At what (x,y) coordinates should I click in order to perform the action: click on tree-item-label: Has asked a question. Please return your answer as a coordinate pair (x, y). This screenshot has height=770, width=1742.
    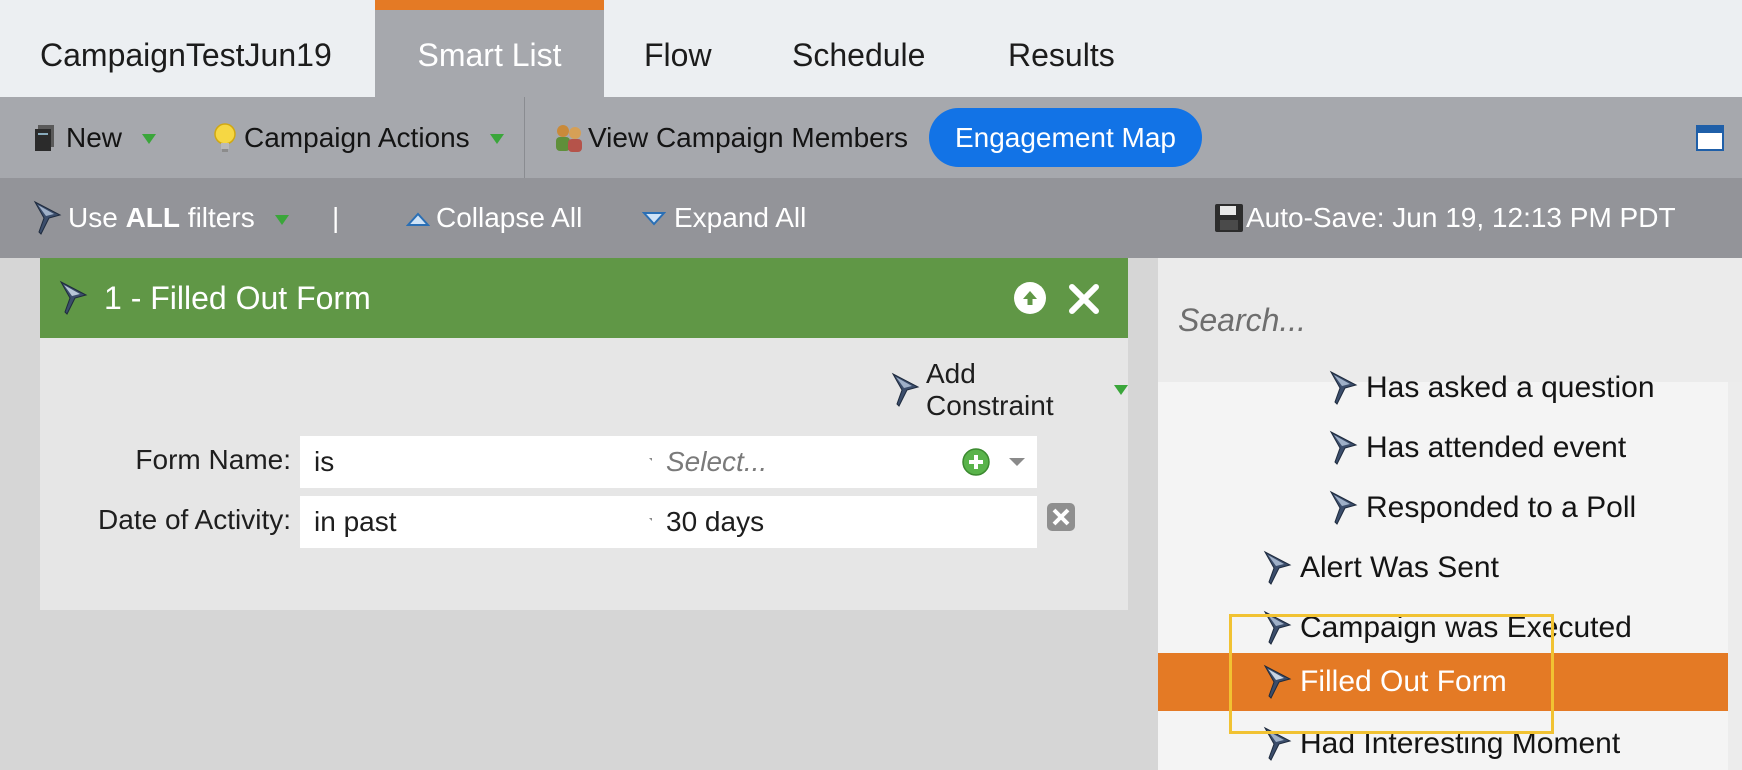
    Looking at the image, I should click on (1510, 387).